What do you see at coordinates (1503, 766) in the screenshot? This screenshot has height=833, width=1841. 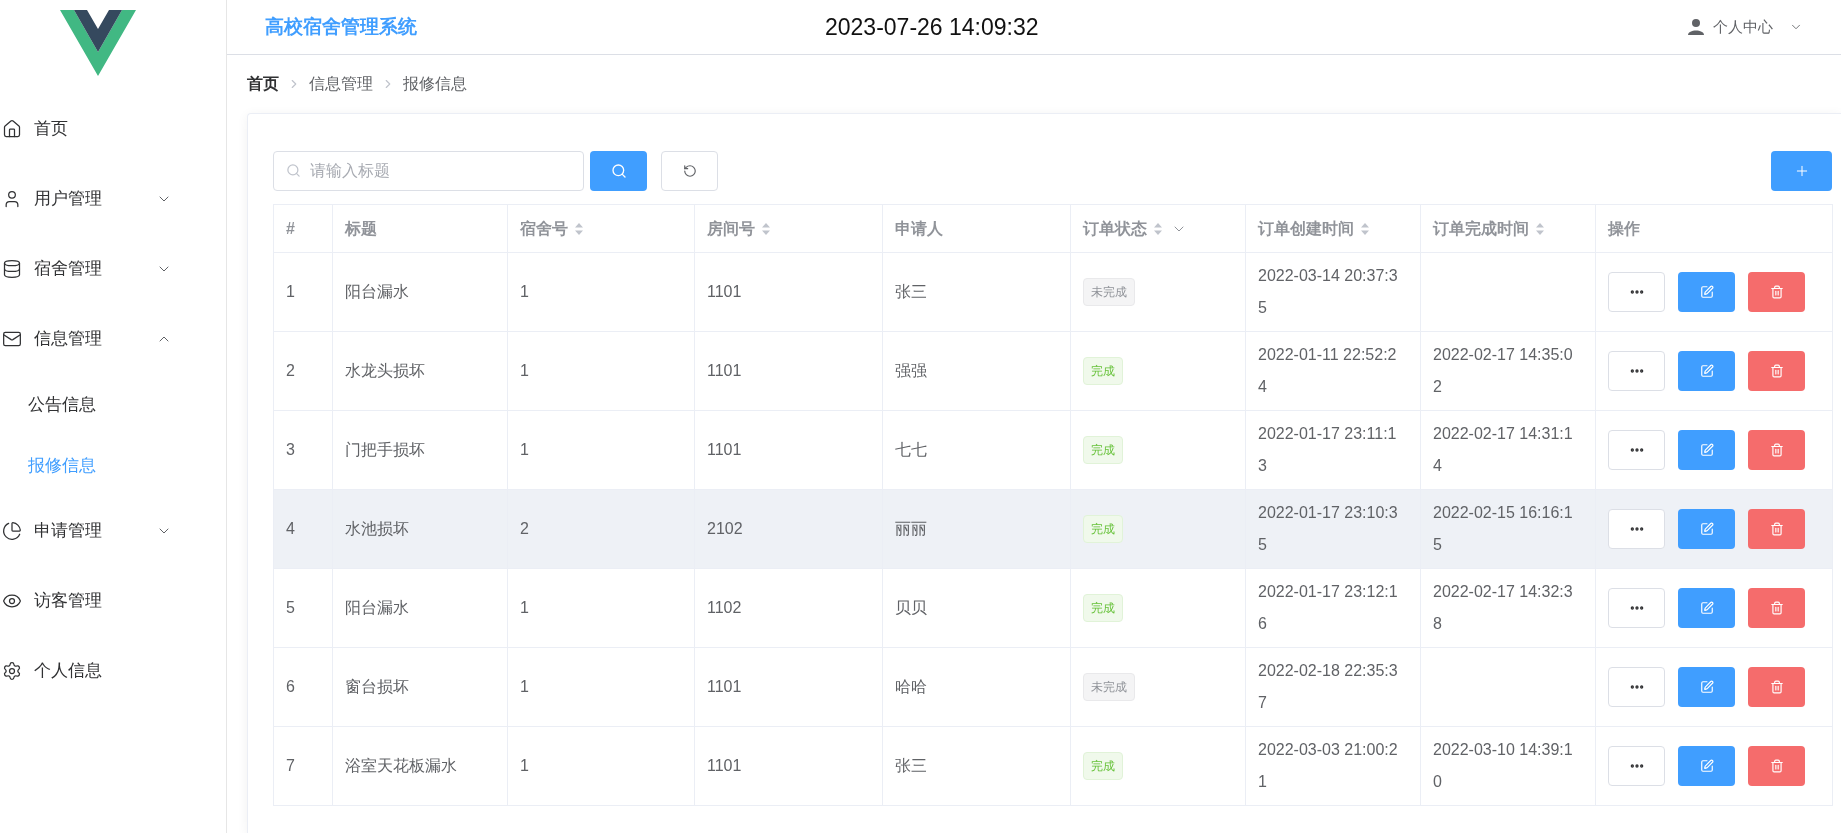 I see `table-cell-text: 2022-03-10 14:39:10` at bounding box center [1503, 766].